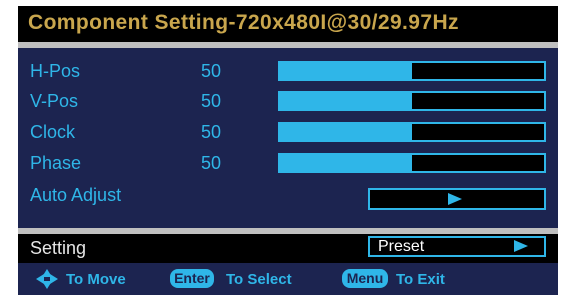 Image resolution: width=567 pixels, height=301 pixels. Describe the element at coordinates (47, 279) in the screenshot. I see `direction-pad-icon` at that location.